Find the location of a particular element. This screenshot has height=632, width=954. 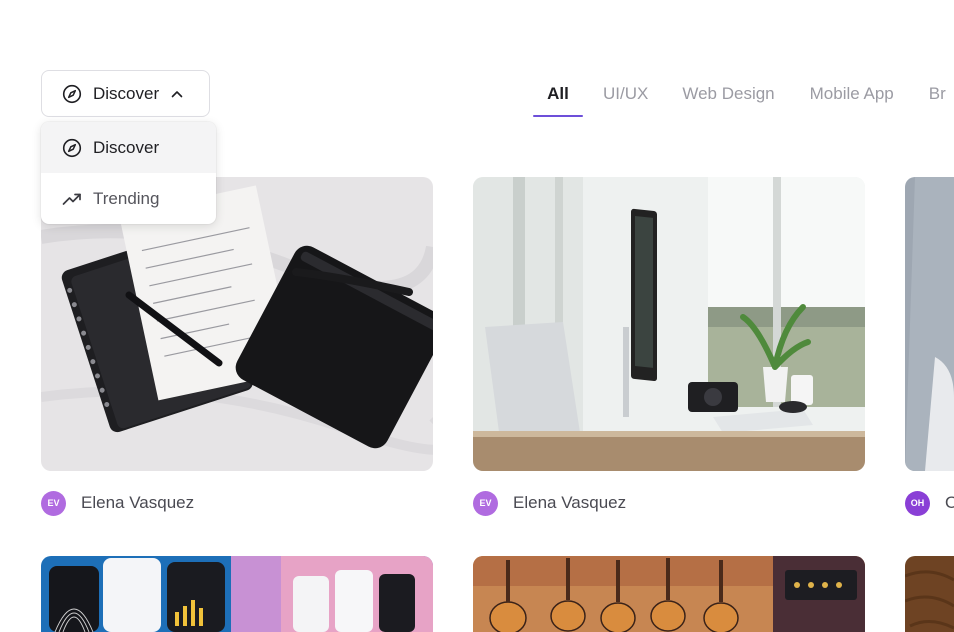

dropdown-selected-label: Discover is located at coordinates (126, 93).